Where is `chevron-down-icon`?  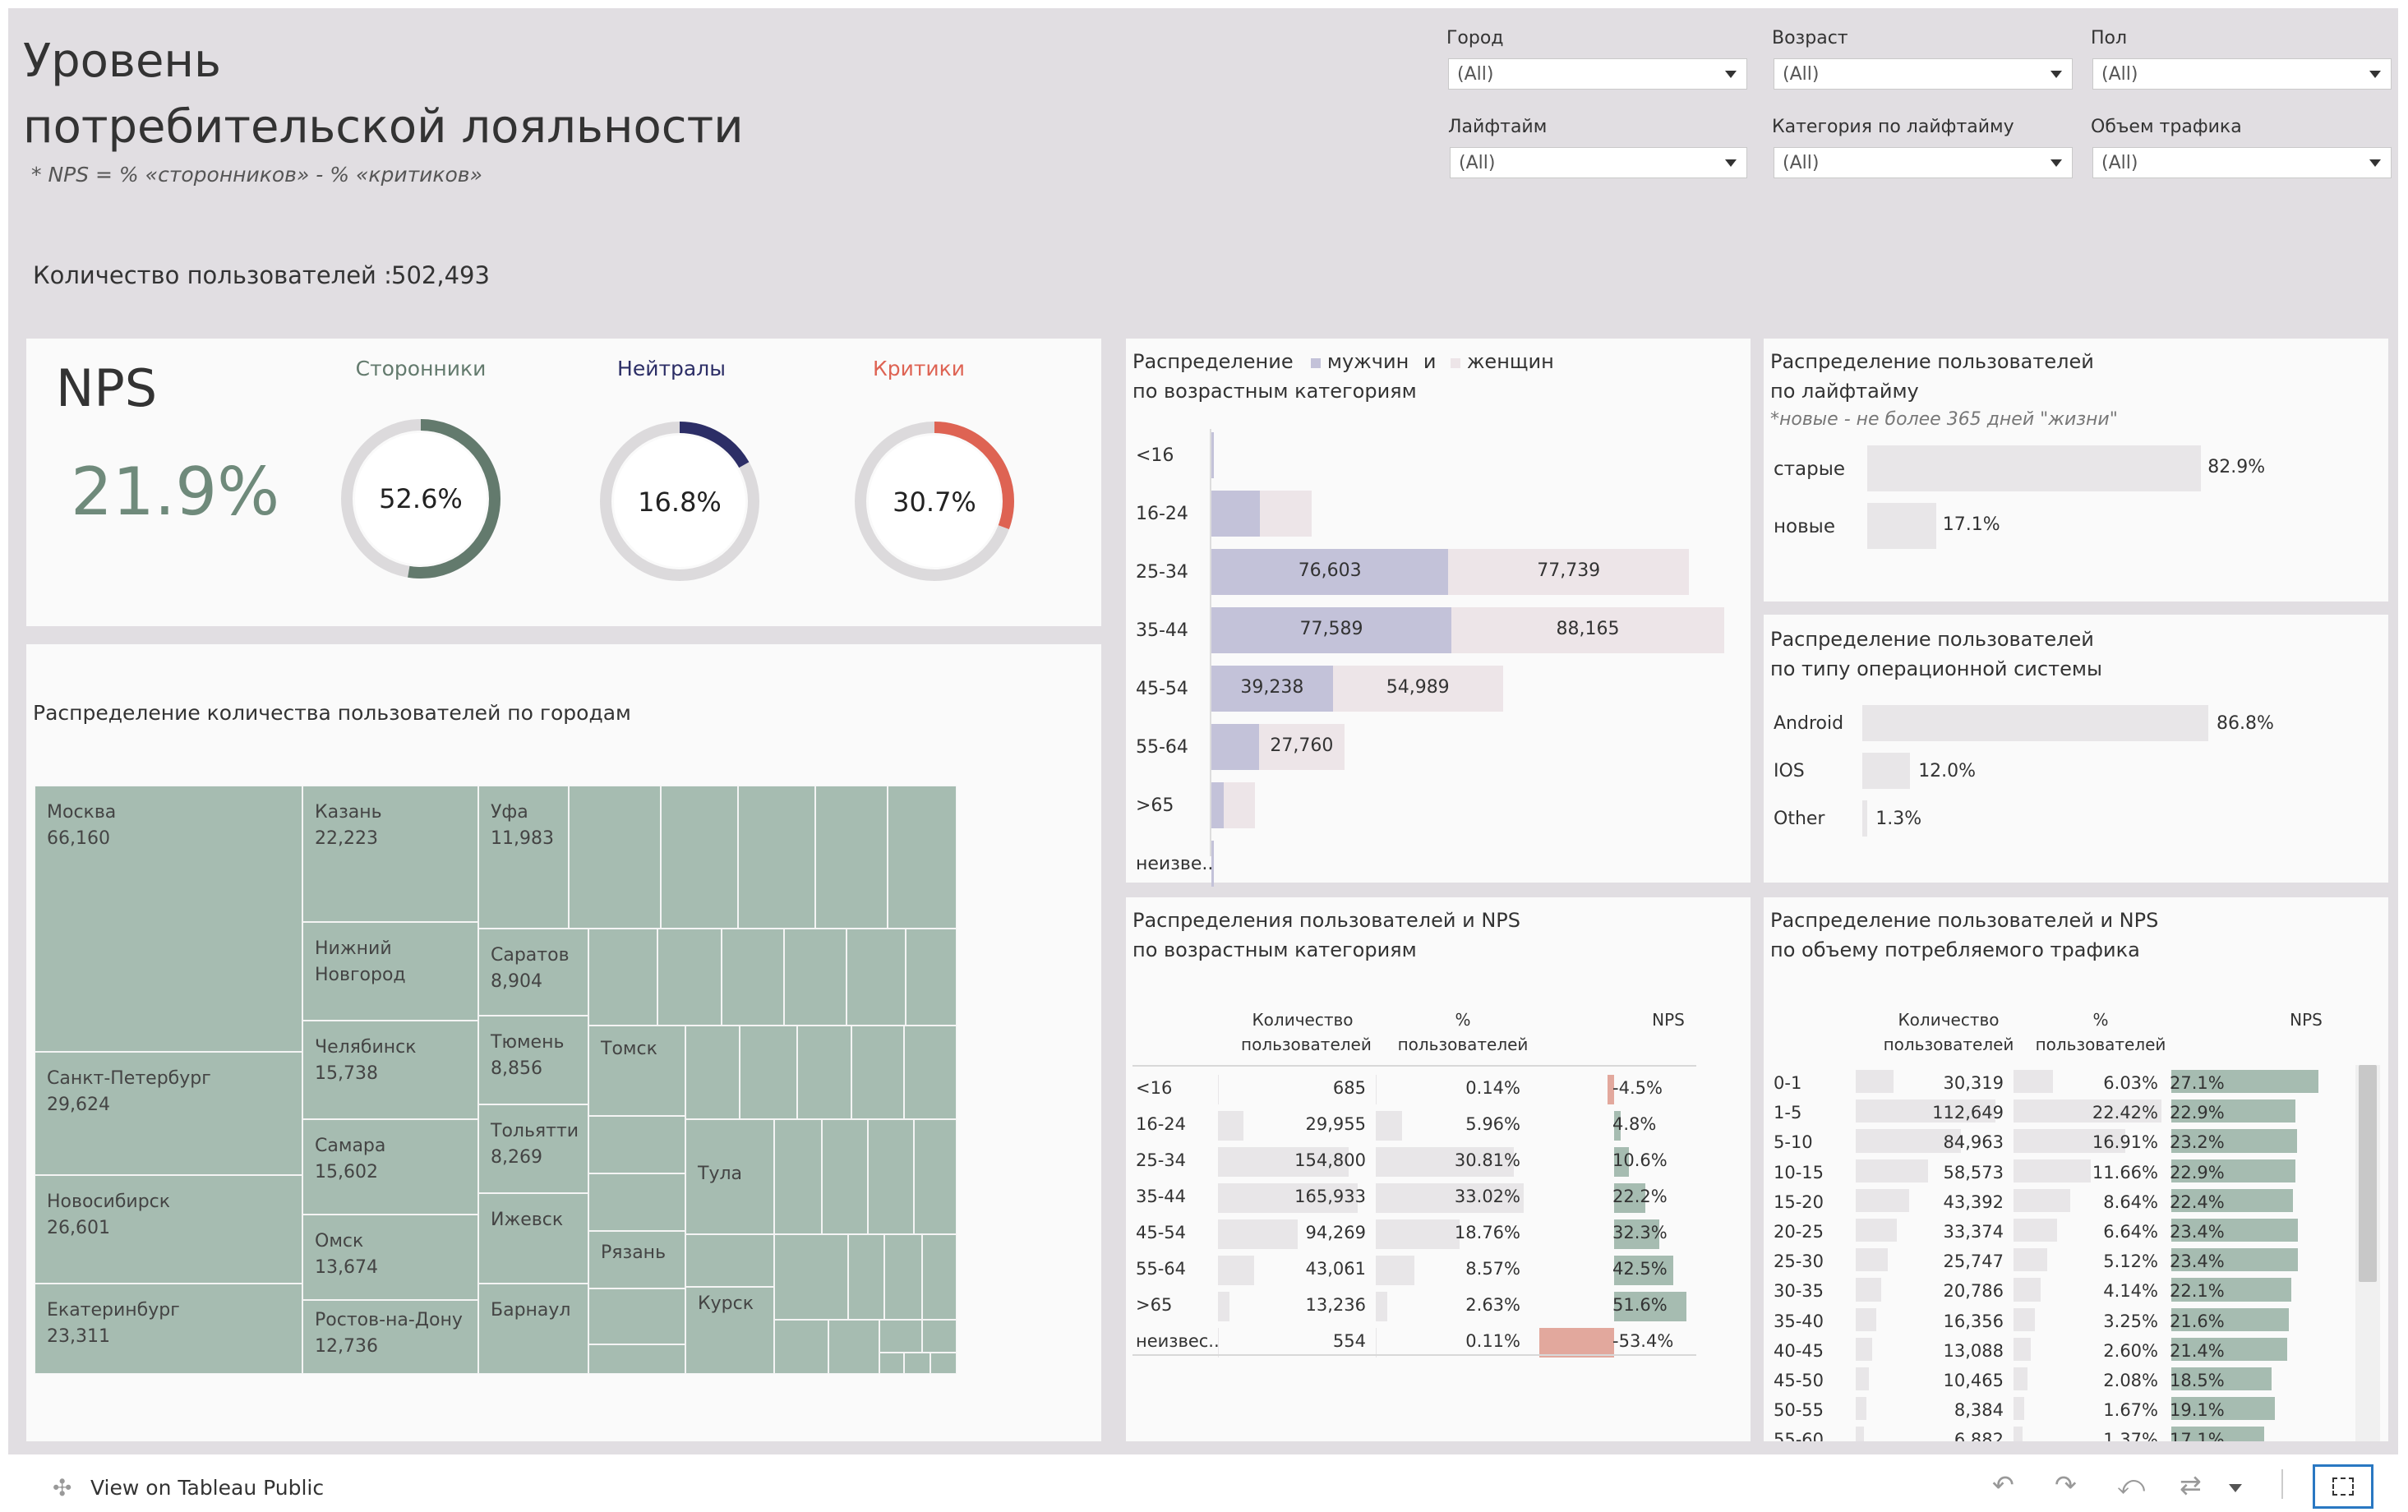
chevron-down-icon is located at coordinates (2235, 1488).